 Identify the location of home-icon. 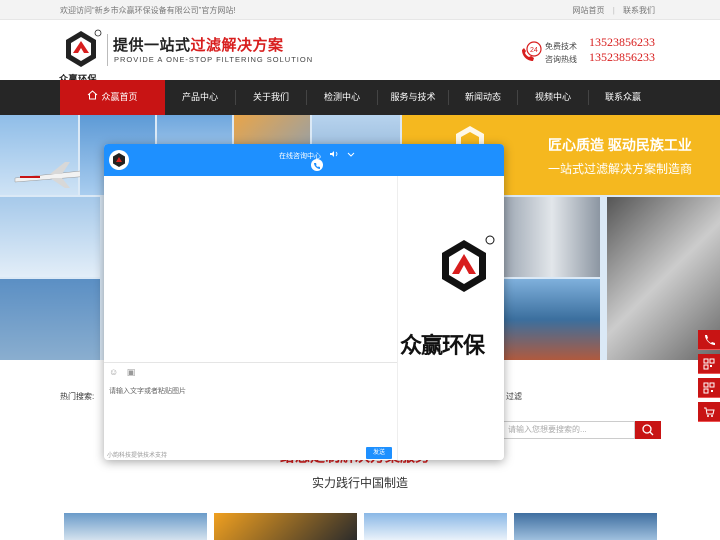
(92, 97).